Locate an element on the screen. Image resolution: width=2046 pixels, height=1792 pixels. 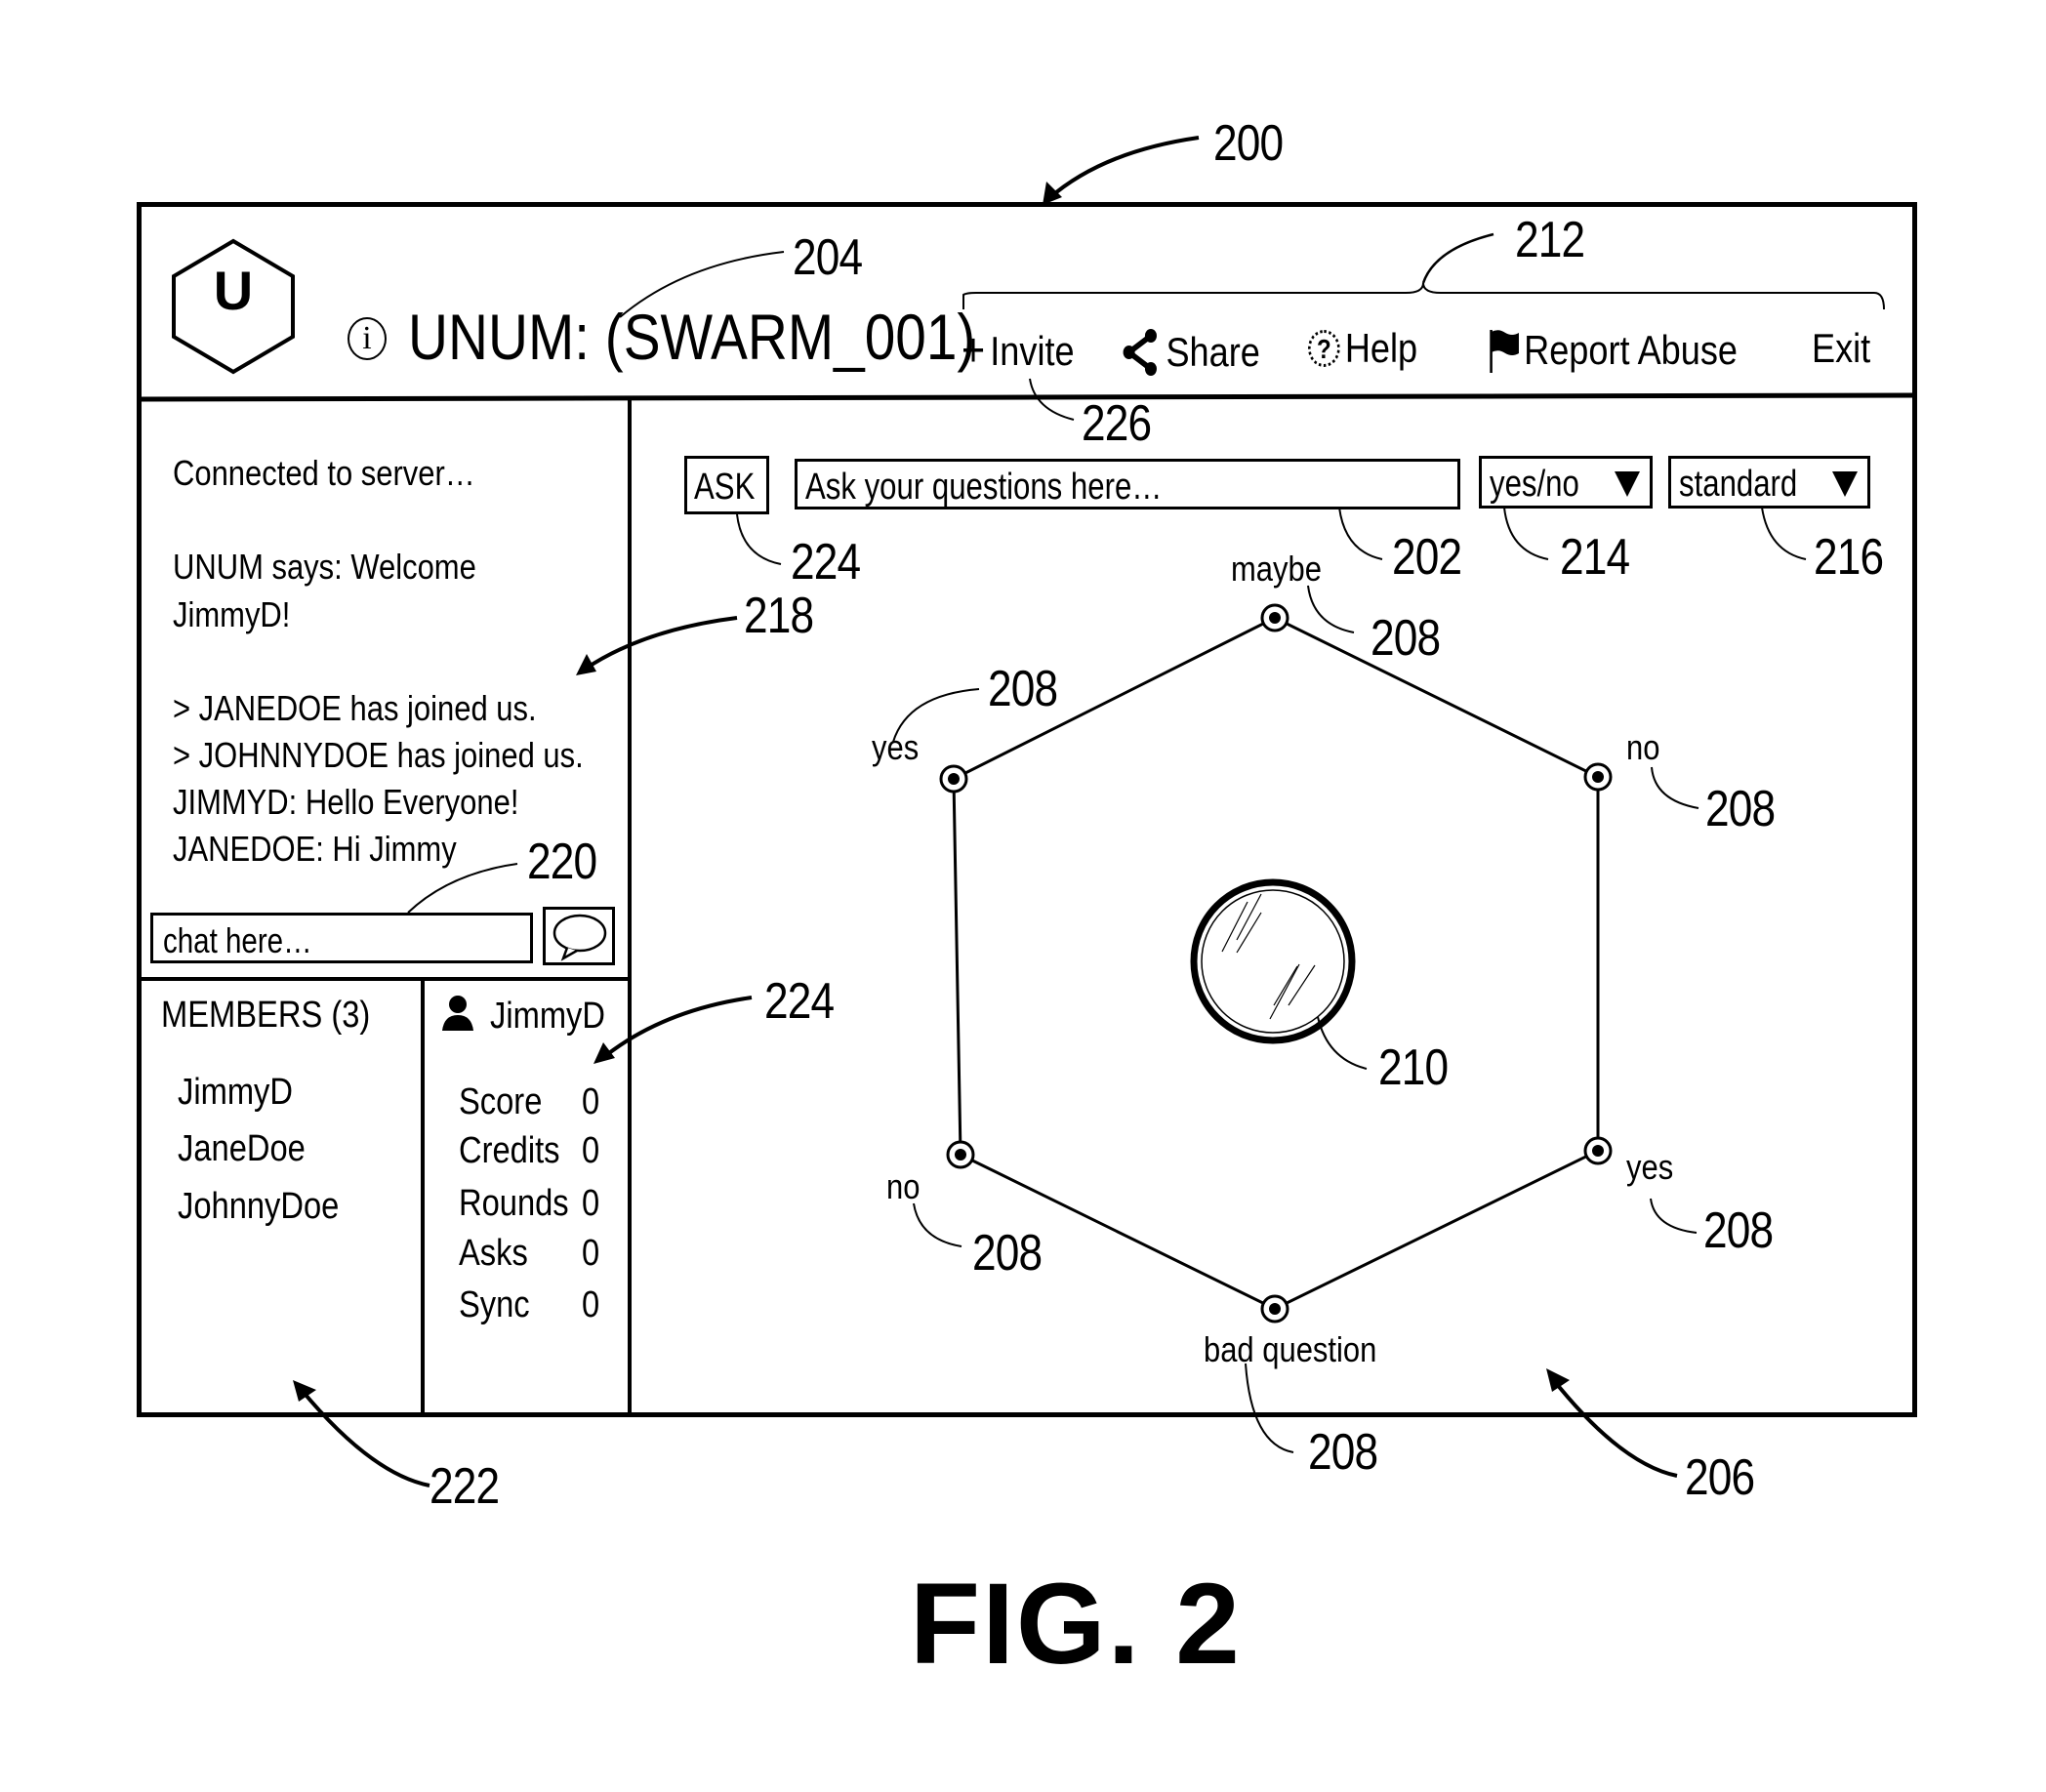
ref-208-no-left: 208 is located at coordinates (1007, 1253).